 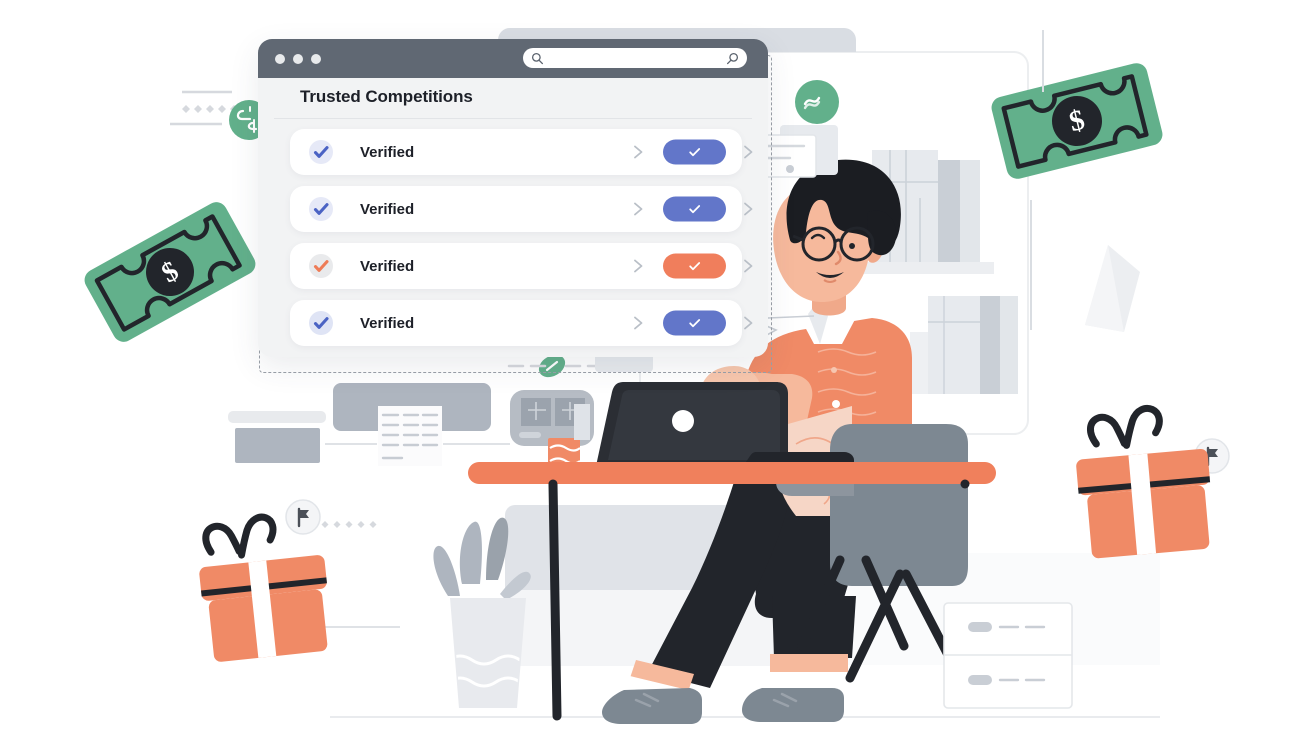 What do you see at coordinates (1008, 655) in the screenshot?
I see `drawer-cabinet` at bounding box center [1008, 655].